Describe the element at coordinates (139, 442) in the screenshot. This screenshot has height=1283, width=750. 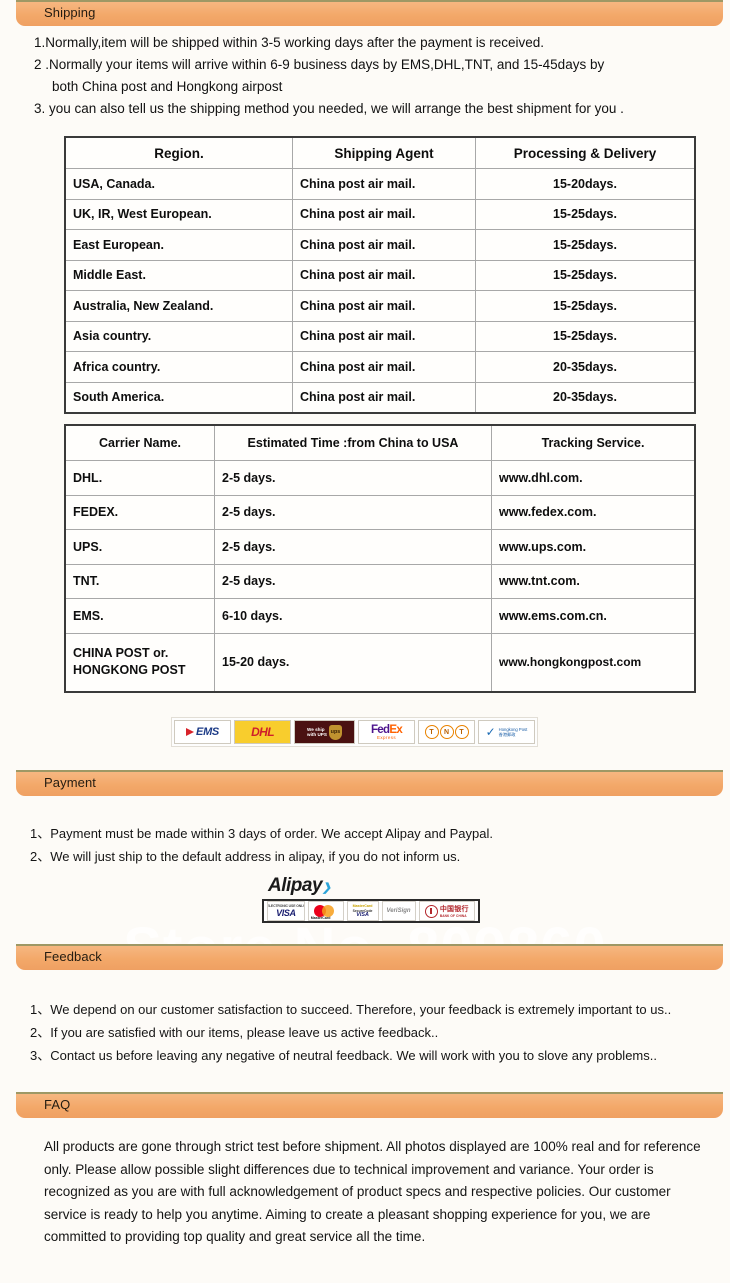
I see `column-header-carrier-name: Carrier Name.` at that location.